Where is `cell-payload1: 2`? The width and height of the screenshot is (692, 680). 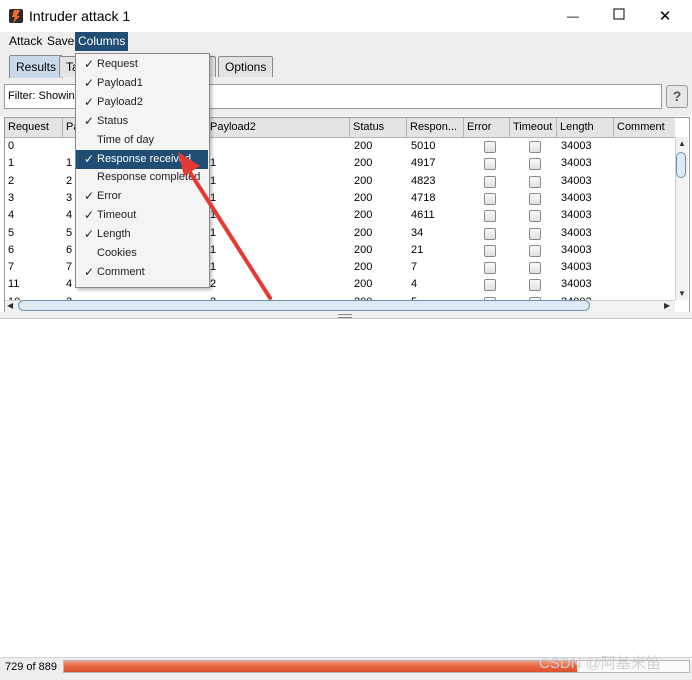 cell-payload1: 2 is located at coordinates (69, 180).